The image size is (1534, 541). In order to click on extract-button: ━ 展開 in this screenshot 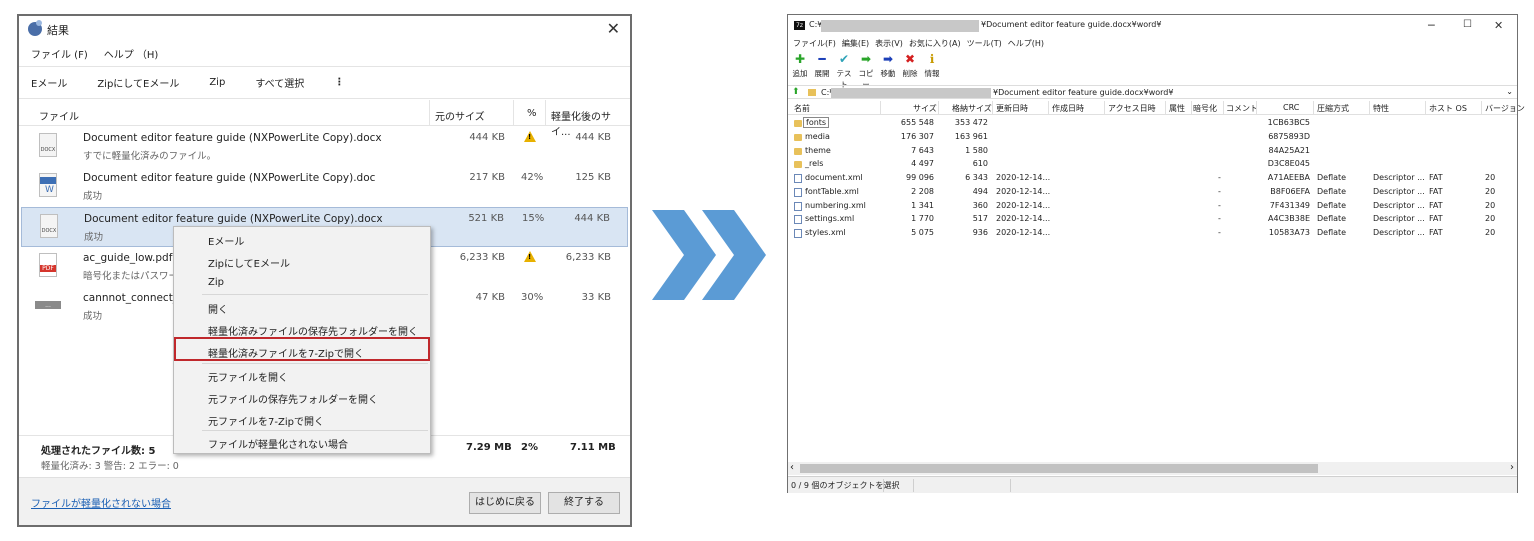, I will do `click(822, 66)`.